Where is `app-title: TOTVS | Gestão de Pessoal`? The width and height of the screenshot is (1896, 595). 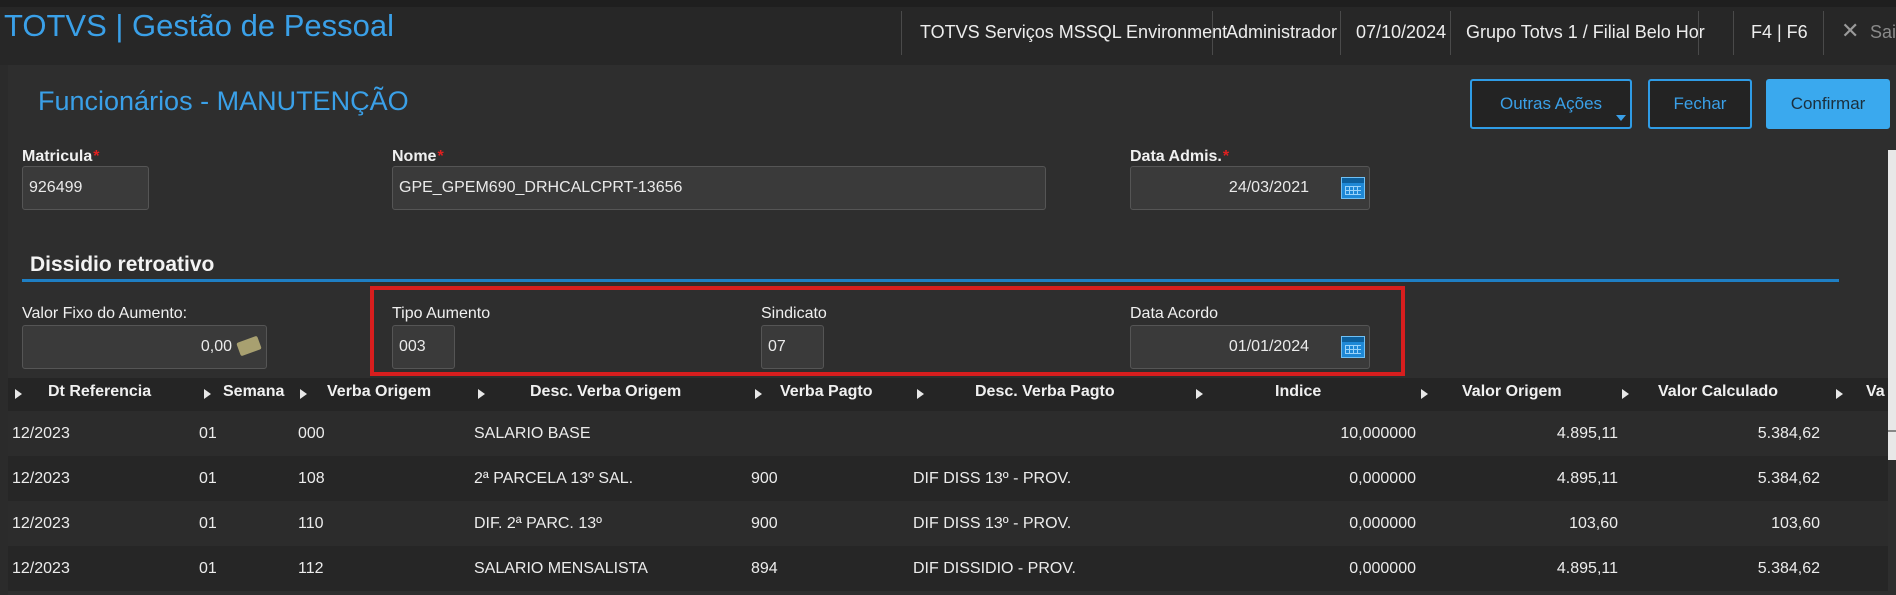 app-title: TOTVS | Gestão de Pessoal is located at coordinates (199, 25).